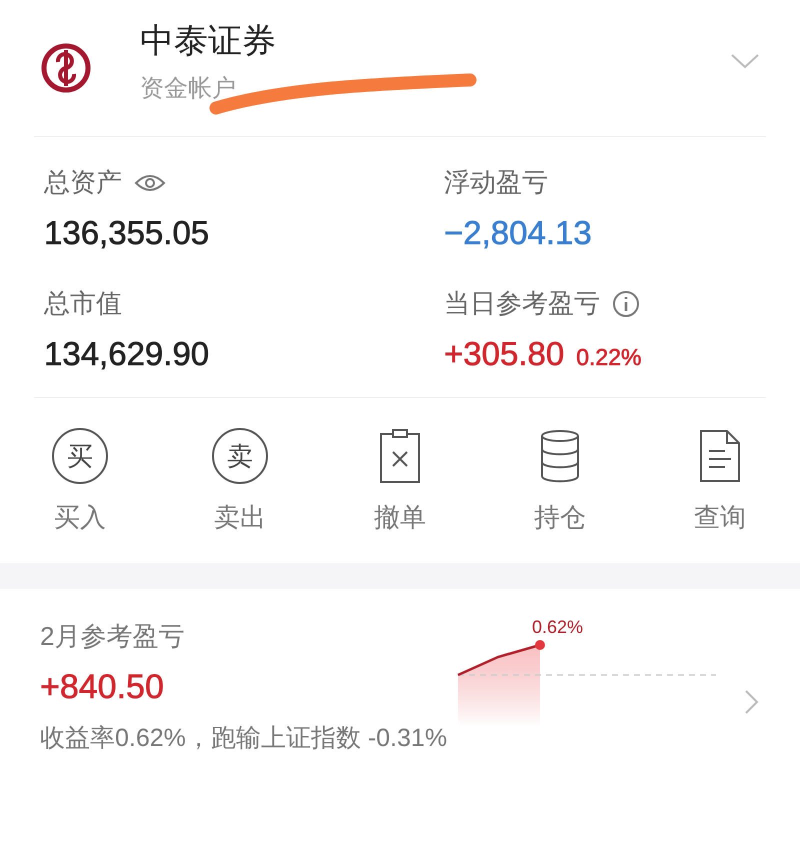  I want to click on stat-label: 总资产, so click(83, 182).